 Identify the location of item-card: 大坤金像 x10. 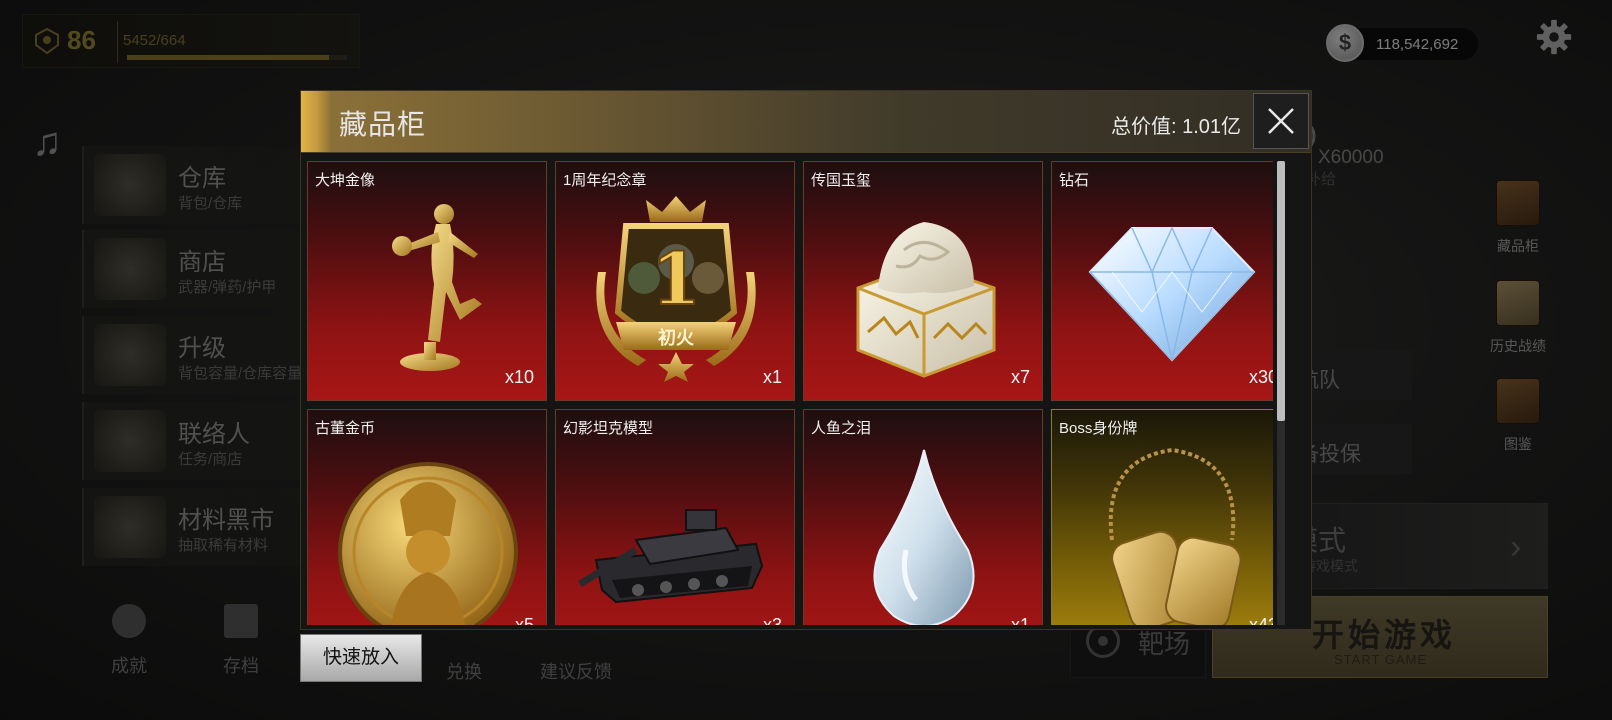
(427, 281).